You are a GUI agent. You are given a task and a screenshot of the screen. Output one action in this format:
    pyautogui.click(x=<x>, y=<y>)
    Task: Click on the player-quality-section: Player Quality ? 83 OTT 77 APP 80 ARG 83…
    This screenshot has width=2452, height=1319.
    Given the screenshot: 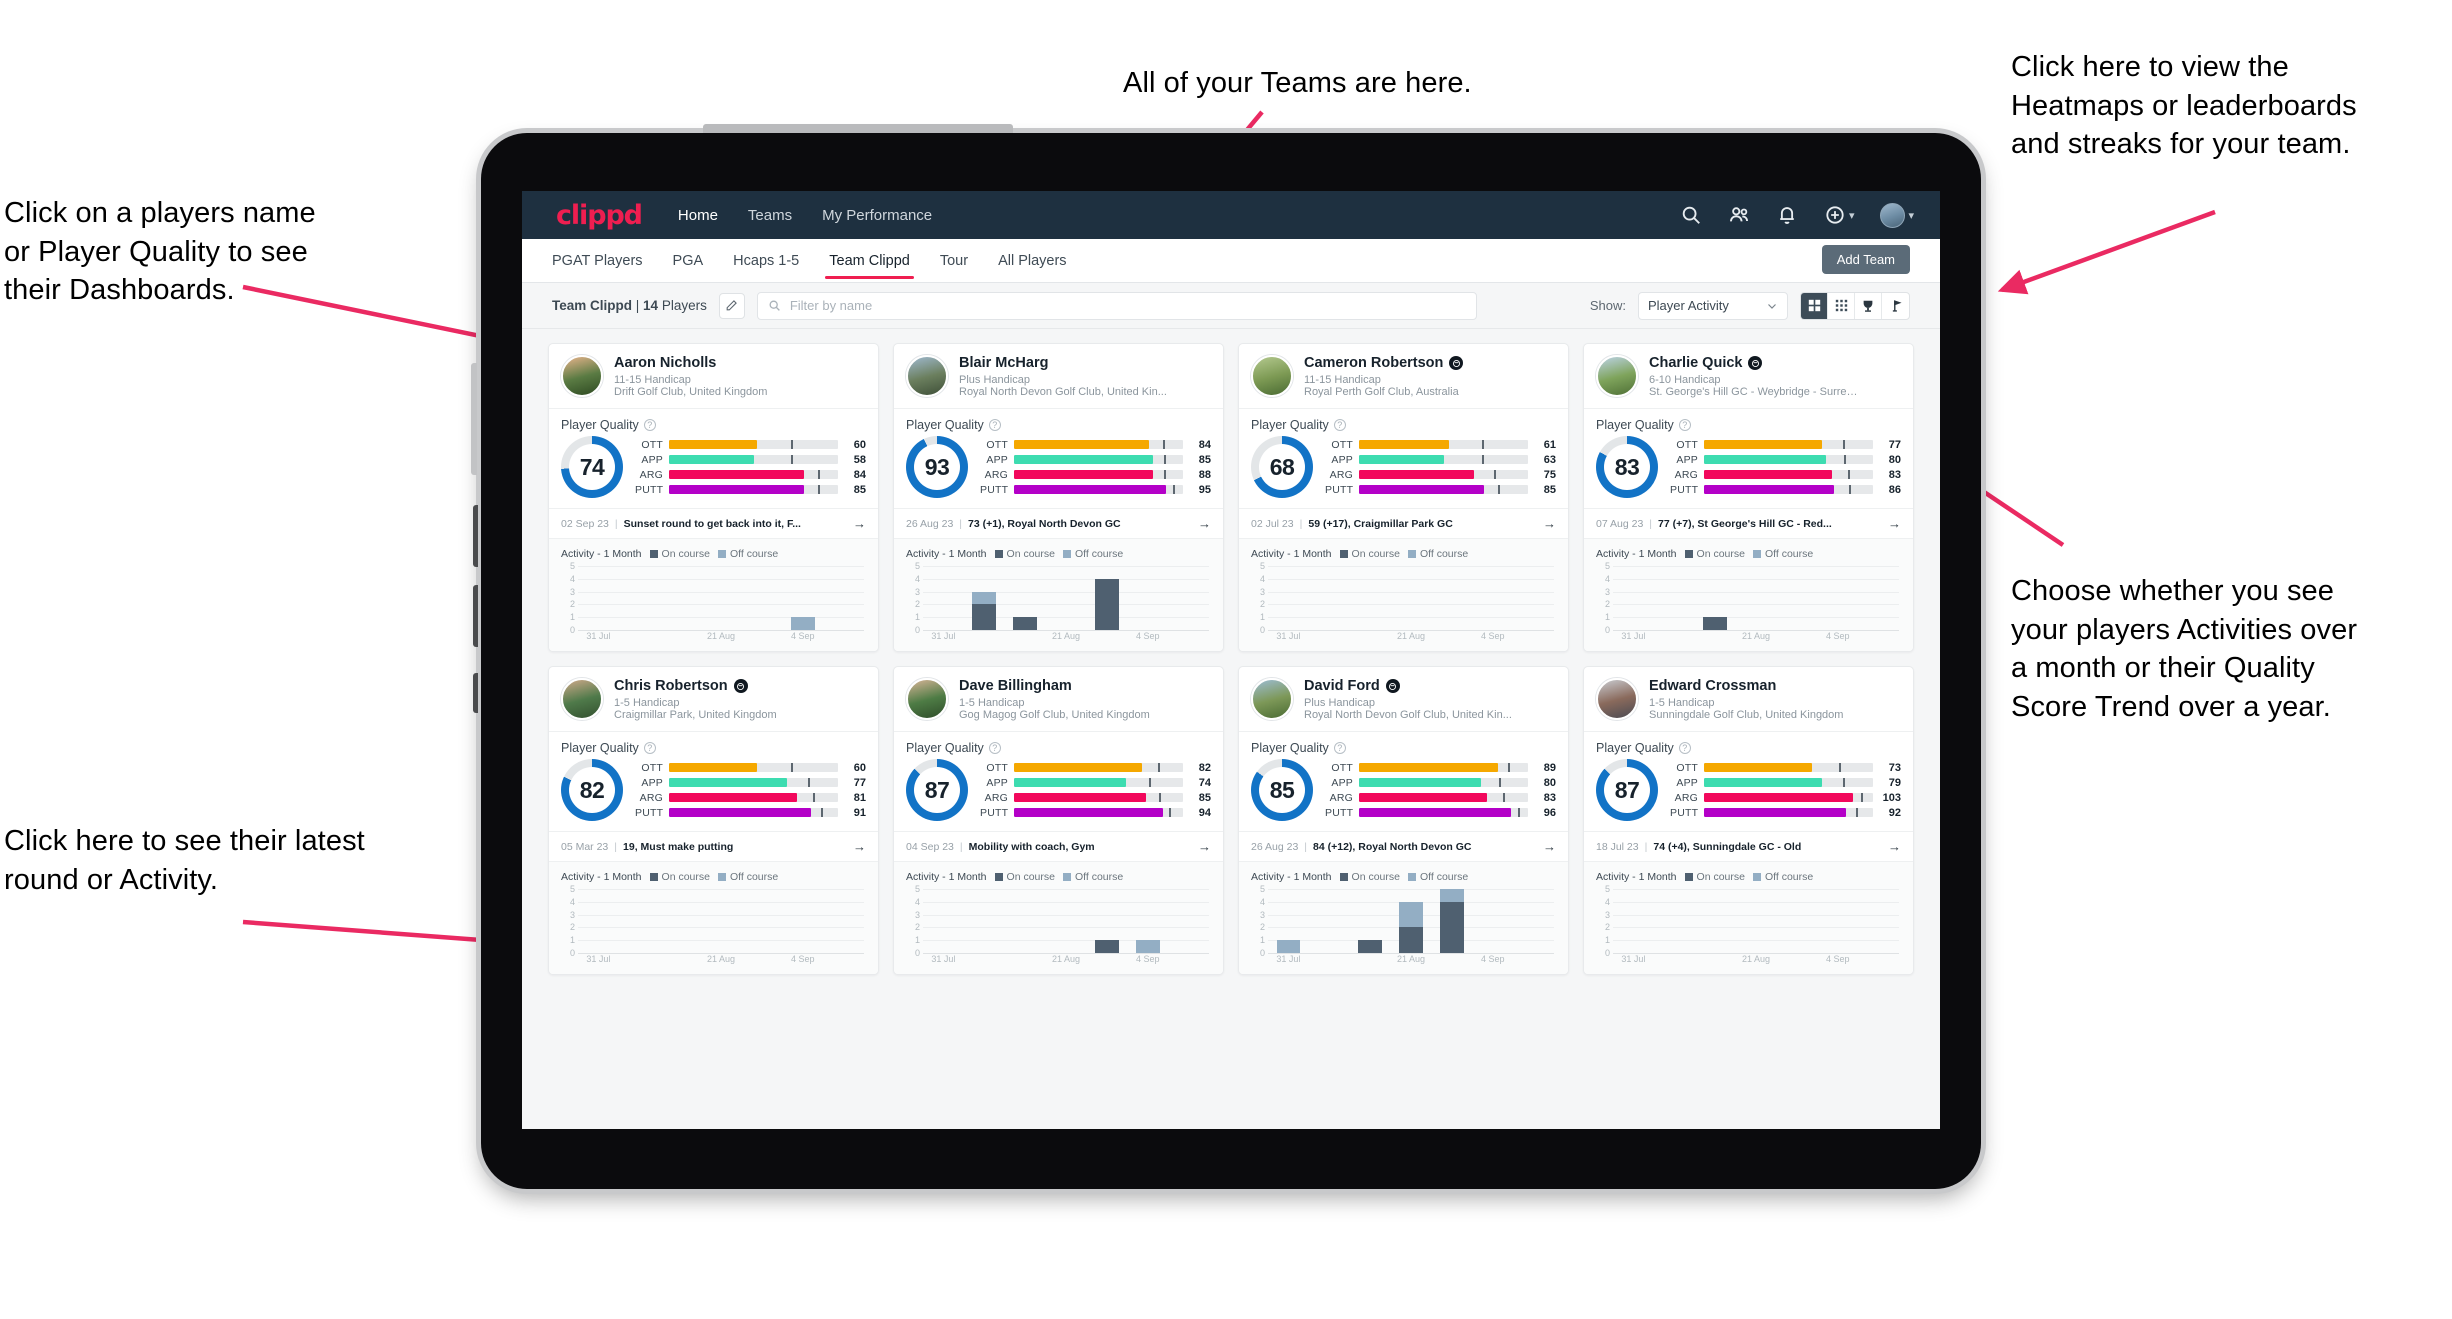 What is the action you would take?
    pyautogui.click(x=1748, y=459)
    